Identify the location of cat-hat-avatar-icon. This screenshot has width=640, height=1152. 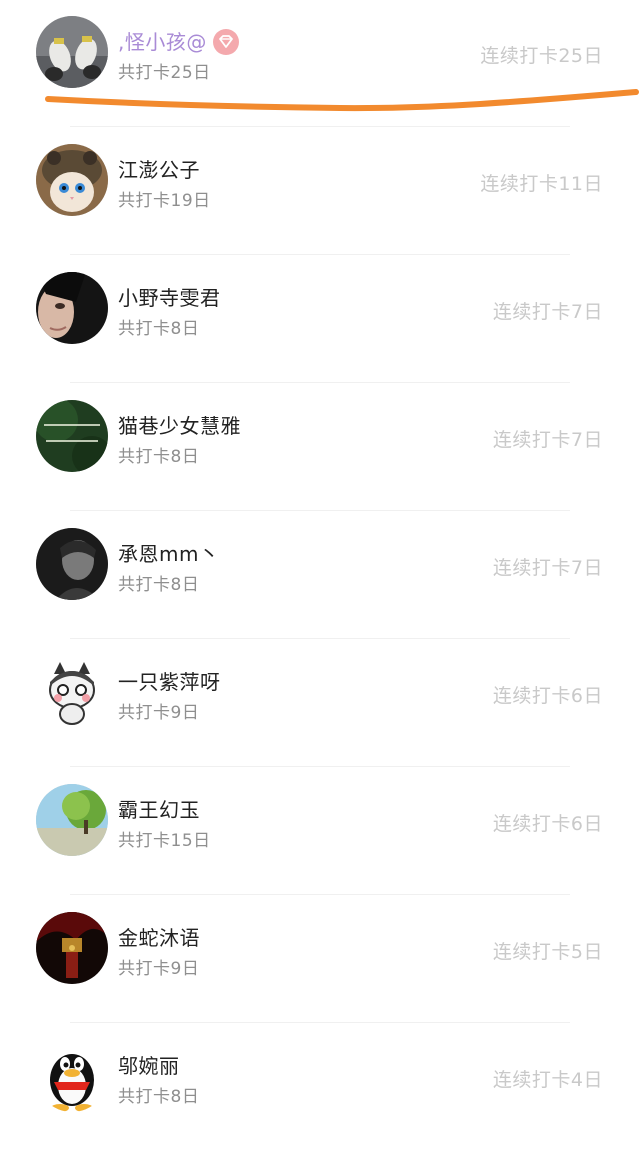
(72, 180).